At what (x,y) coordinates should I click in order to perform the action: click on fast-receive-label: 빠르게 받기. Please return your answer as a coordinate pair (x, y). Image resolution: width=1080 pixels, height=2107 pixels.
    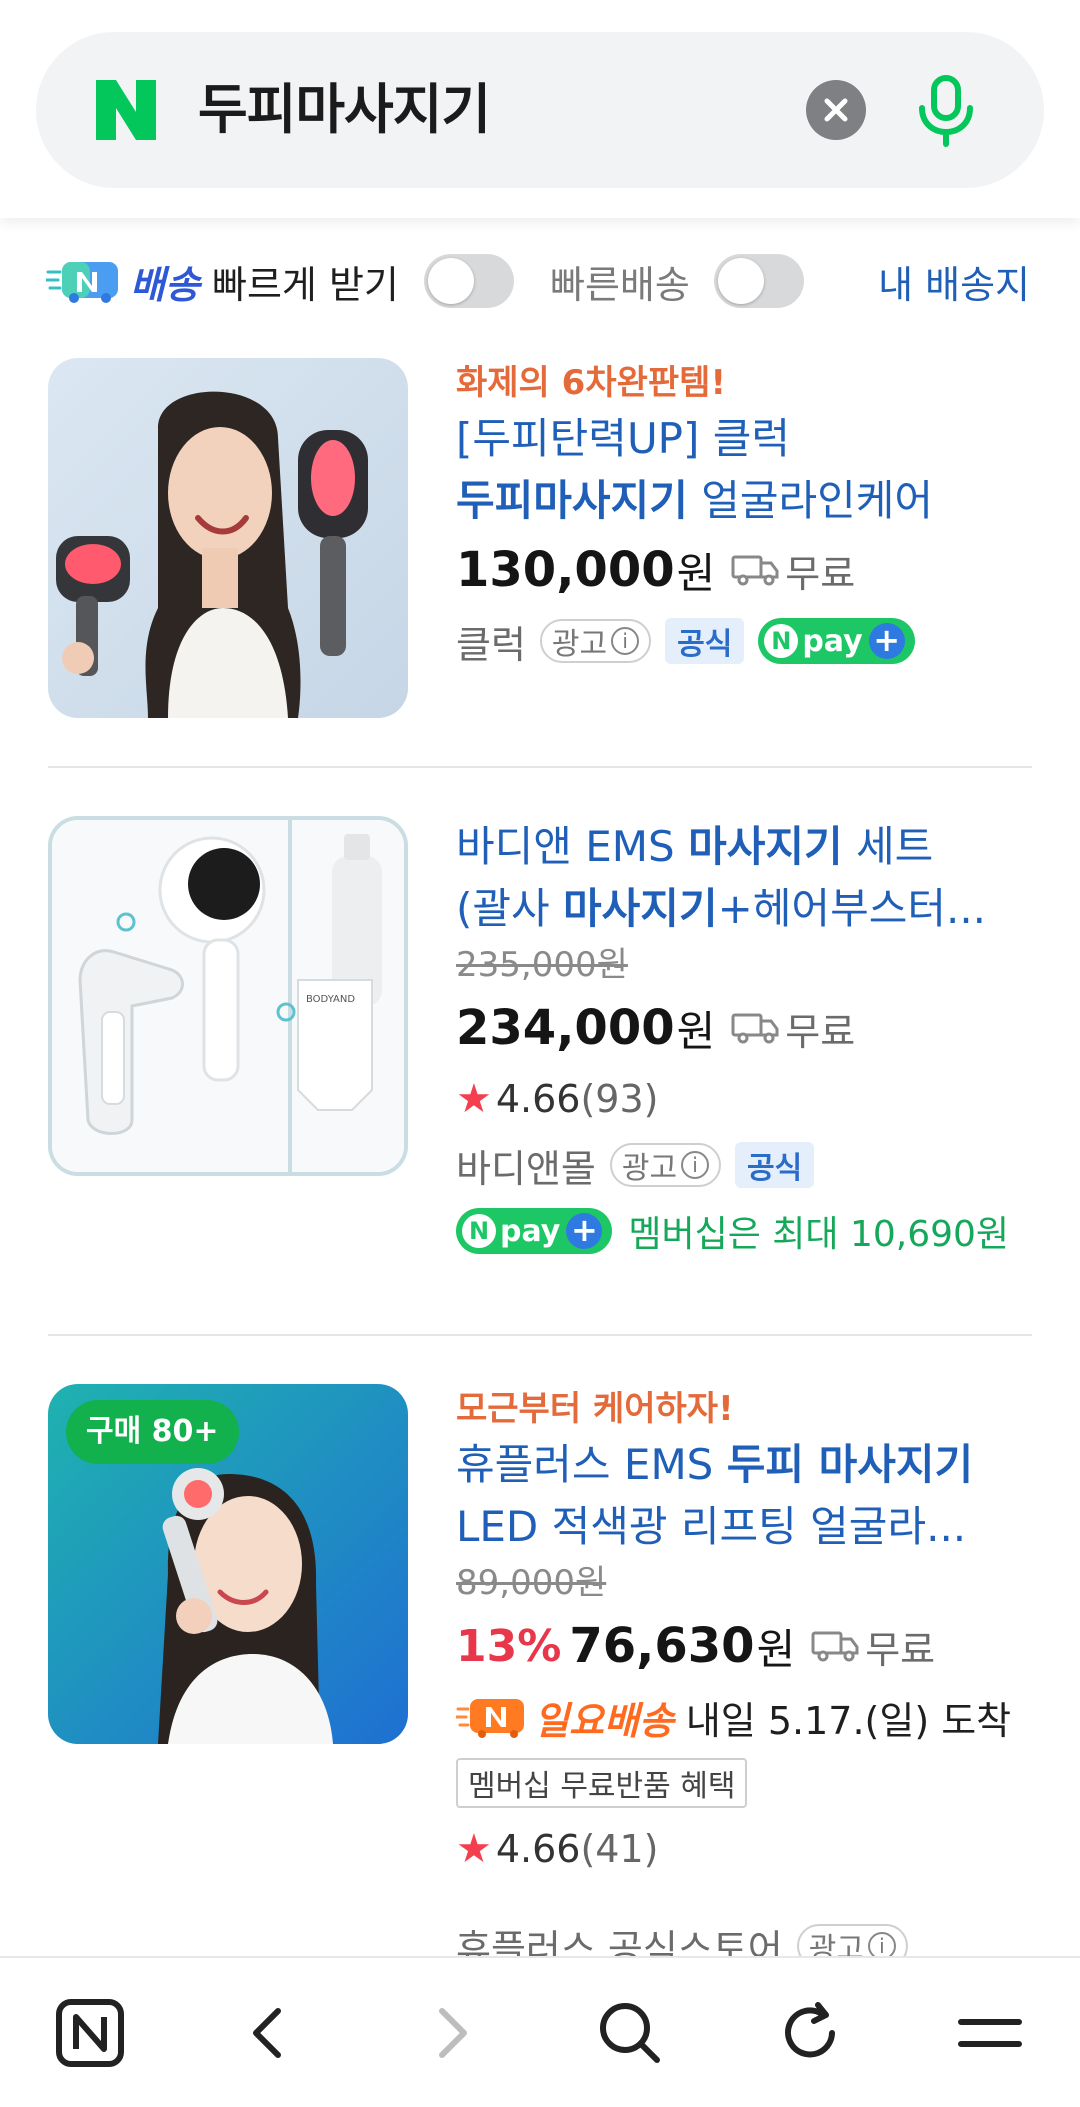
    Looking at the image, I should click on (305, 285).